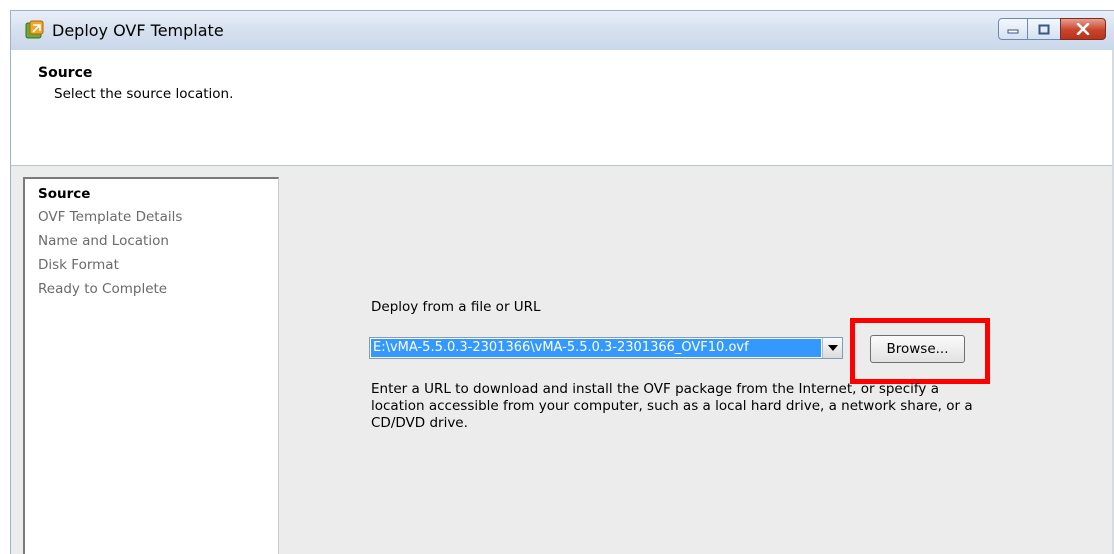 The image size is (1114, 554). What do you see at coordinates (64, 194) in the screenshot?
I see `step-source: Source` at bounding box center [64, 194].